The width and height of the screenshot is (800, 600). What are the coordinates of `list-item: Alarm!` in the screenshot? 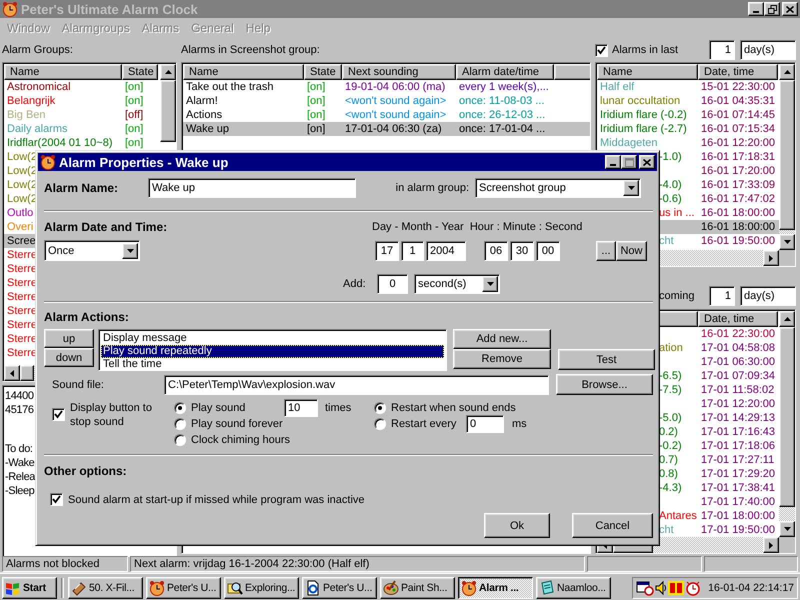 It's located at (202, 101).